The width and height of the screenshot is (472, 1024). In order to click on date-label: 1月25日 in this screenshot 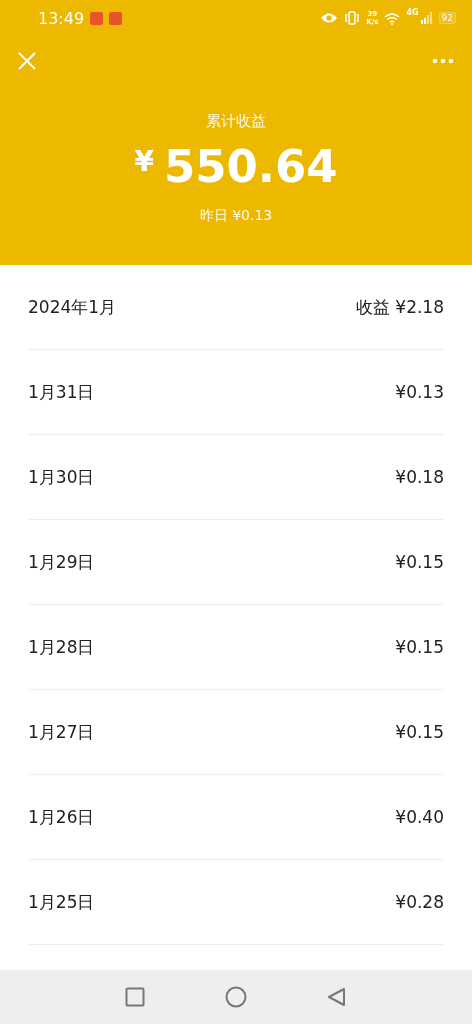, I will do `click(61, 902)`.